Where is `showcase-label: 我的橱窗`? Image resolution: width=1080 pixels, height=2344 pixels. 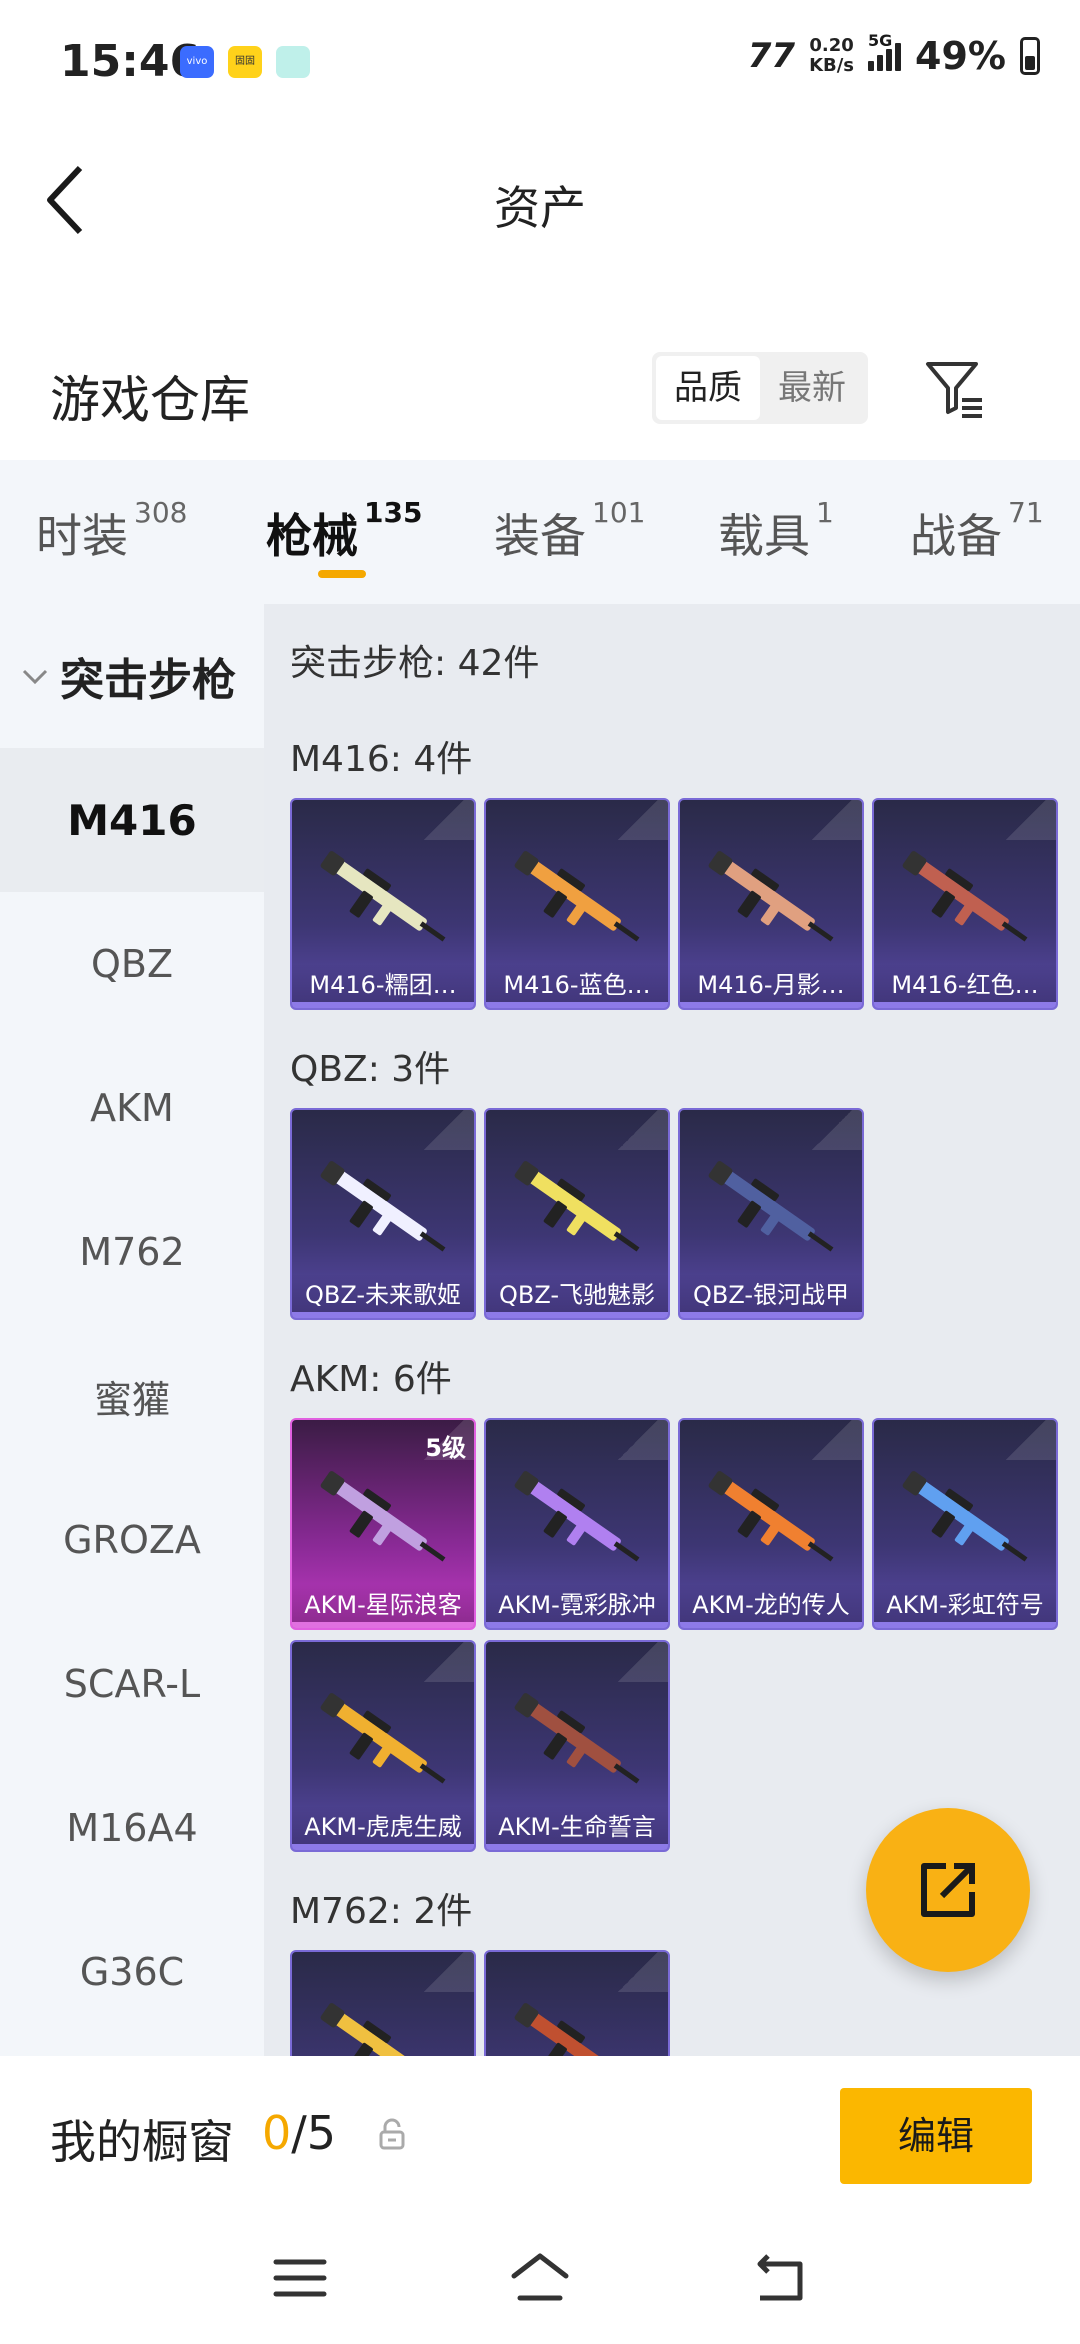
showcase-label: 我的橱窗 is located at coordinates (142, 2142).